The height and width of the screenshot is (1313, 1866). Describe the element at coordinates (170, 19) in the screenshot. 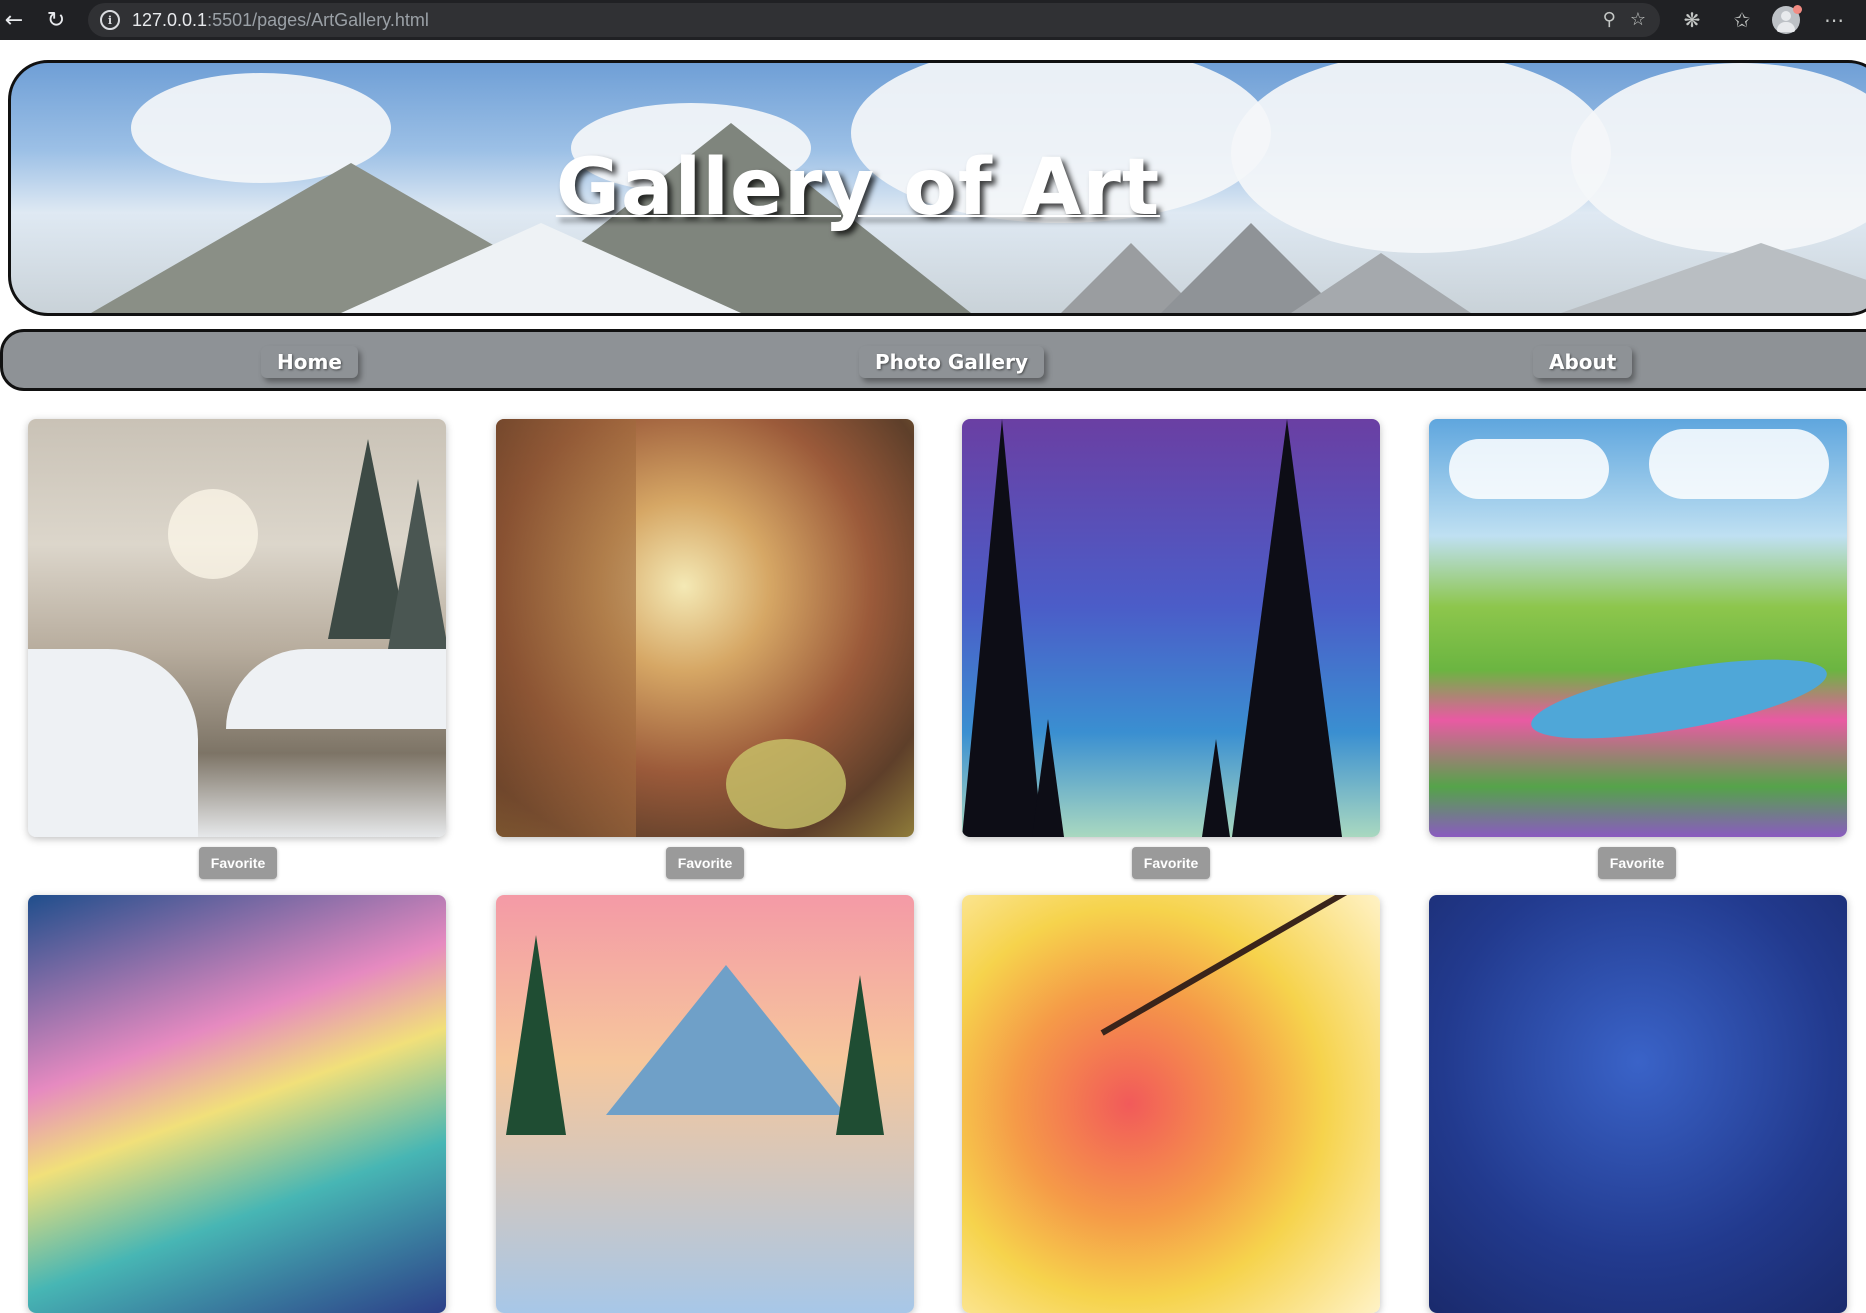

I see `url-host: 127.0.0.1` at that location.